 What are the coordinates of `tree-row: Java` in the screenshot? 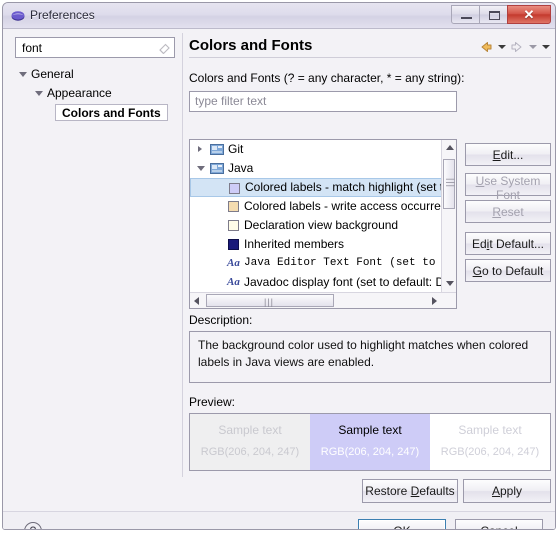 It's located at (316, 168).